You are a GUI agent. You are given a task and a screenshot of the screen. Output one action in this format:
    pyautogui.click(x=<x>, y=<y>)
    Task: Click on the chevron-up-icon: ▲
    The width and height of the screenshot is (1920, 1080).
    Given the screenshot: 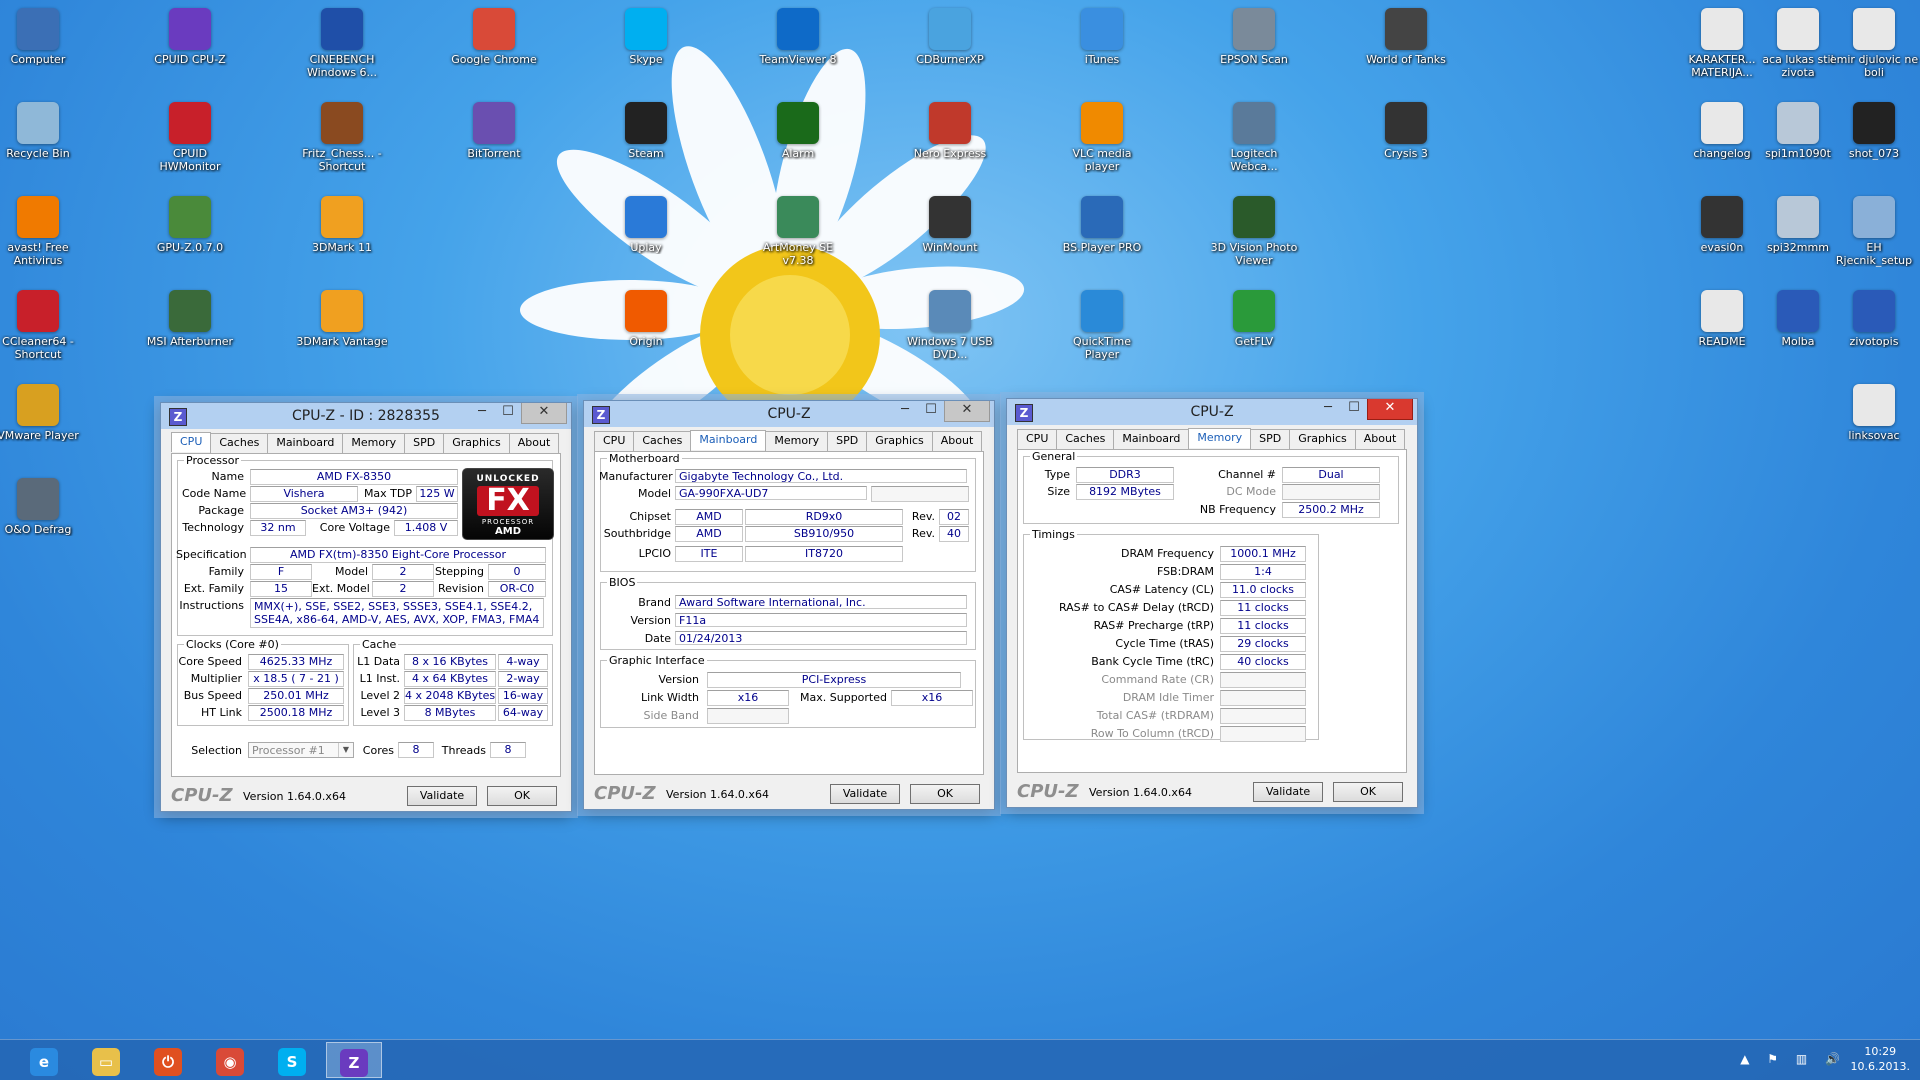 What is the action you would take?
    pyautogui.click(x=1744, y=1059)
    